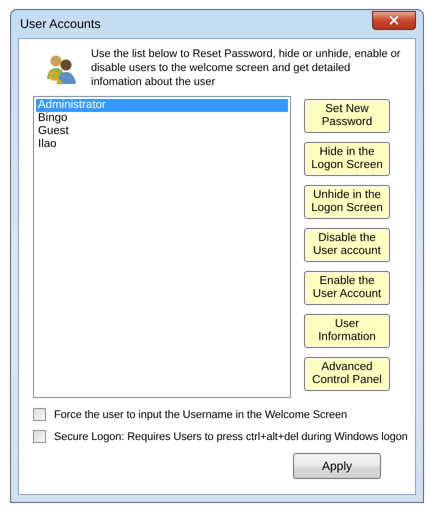 This screenshot has height=515, width=434. What do you see at coordinates (347, 374) in the screenshot?
I see `action-button: Advanced Control Panel` at bounding box center [347, 374].